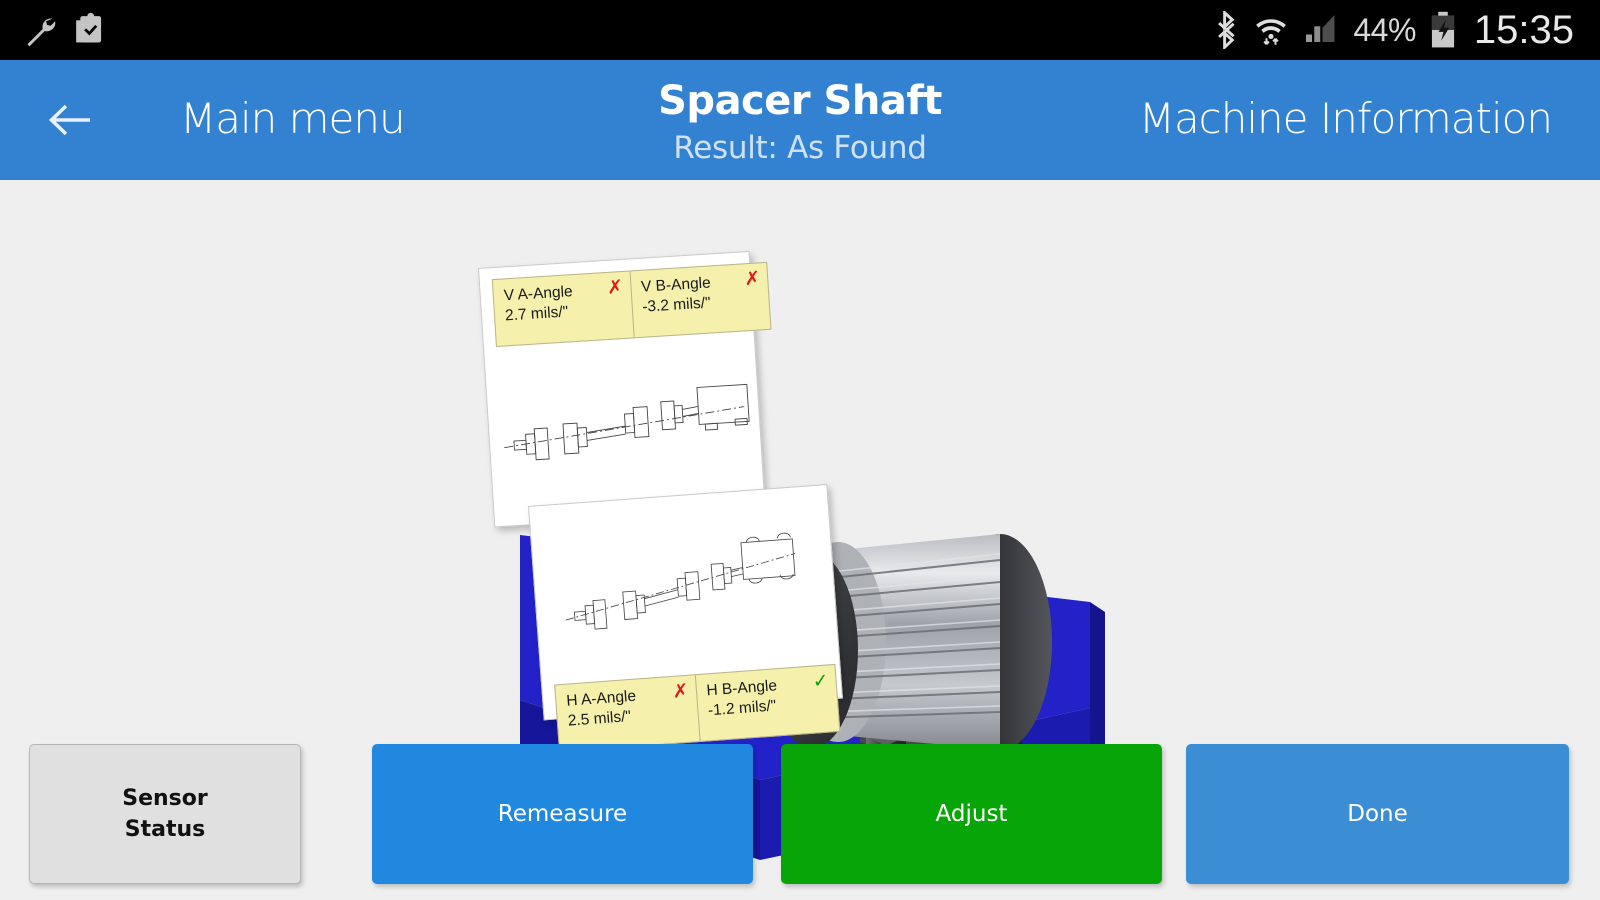 Image resolution: width=1600 pixels, height=900 pixels. What do you see at coordinates (165, 814) in the screenshot?
I see `sensor-status-button: Sensor Status` at bounding box center [165, 814].